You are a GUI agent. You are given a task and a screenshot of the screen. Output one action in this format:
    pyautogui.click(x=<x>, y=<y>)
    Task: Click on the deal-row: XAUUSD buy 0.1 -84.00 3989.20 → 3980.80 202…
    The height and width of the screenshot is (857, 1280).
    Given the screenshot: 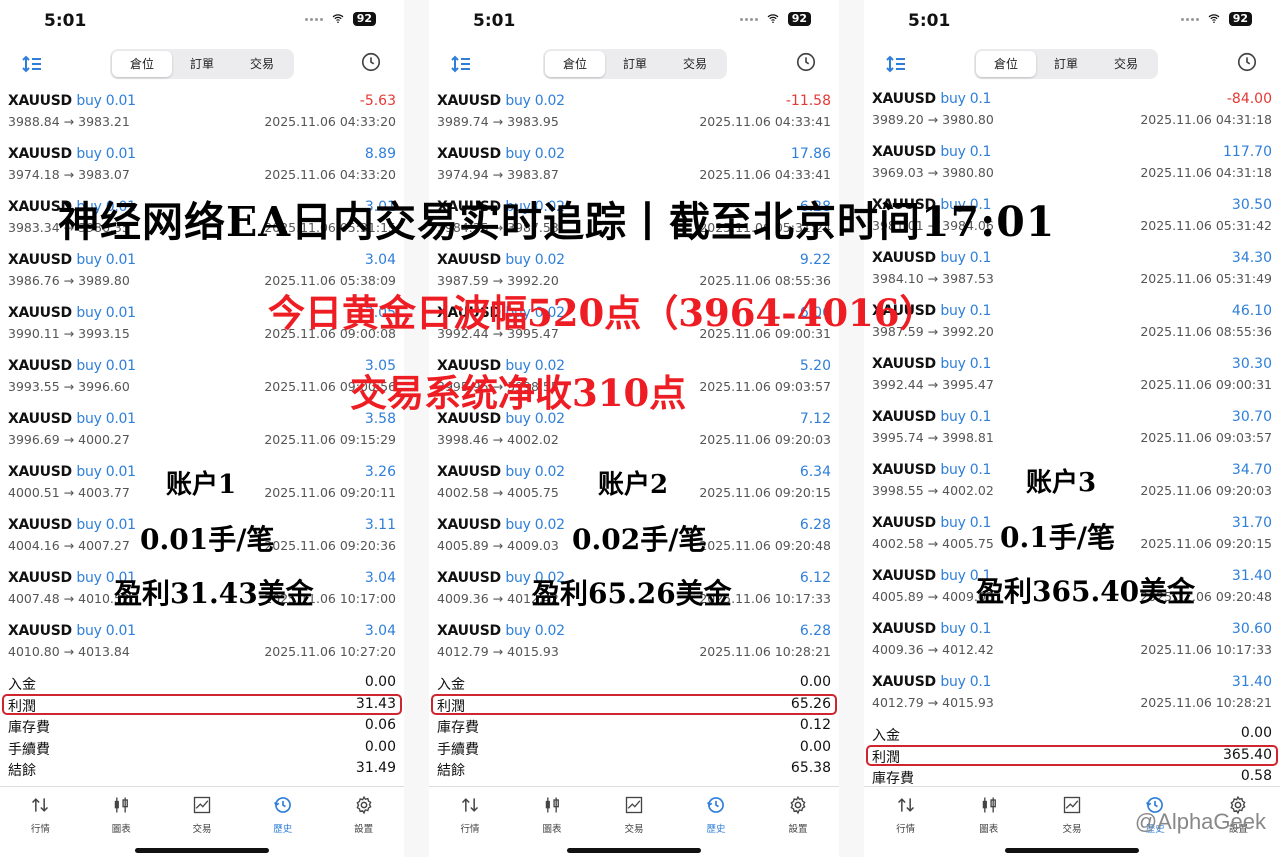 What is the action you would take?
    pyautogui.click(x=1072, y=111)
    